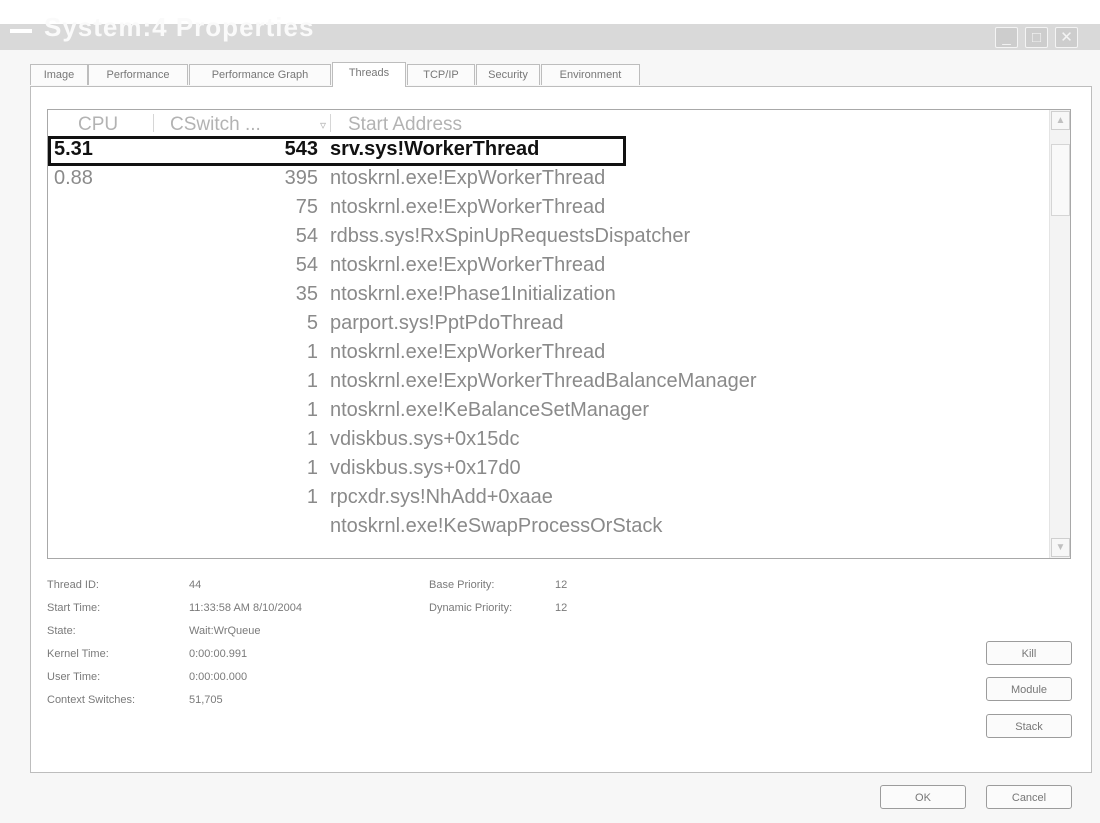  I want to click on table-row: 54 rdbss.sys!RxSpinUpRequestsDispatcher, so click(548, 237).